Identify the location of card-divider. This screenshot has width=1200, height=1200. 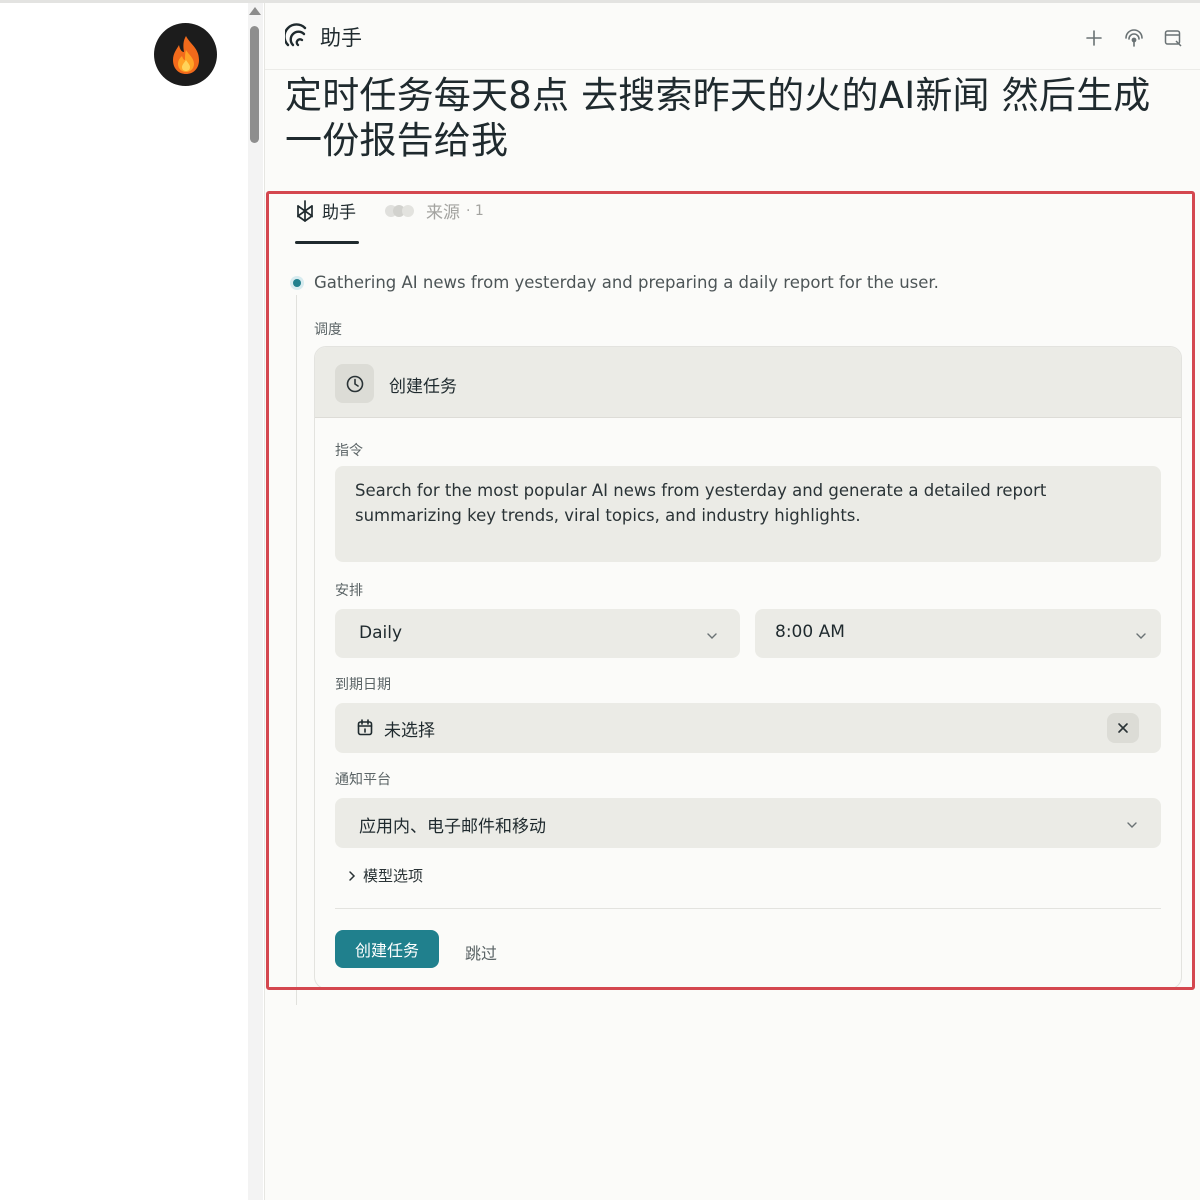
(748, 908).